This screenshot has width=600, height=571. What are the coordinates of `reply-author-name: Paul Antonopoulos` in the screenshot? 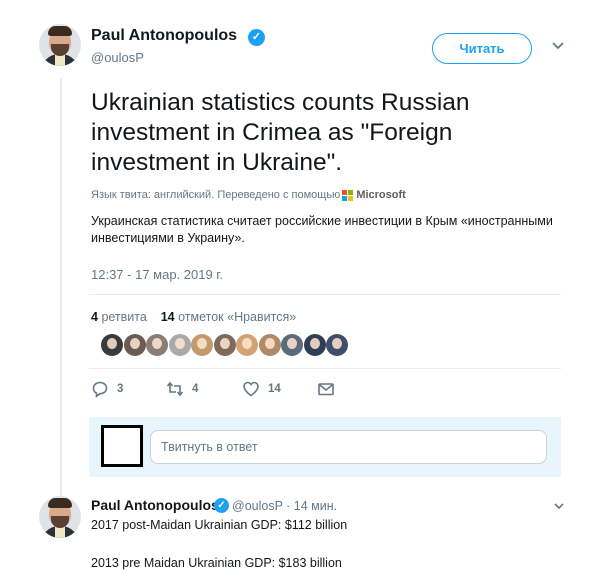 It's located at (155, 505).